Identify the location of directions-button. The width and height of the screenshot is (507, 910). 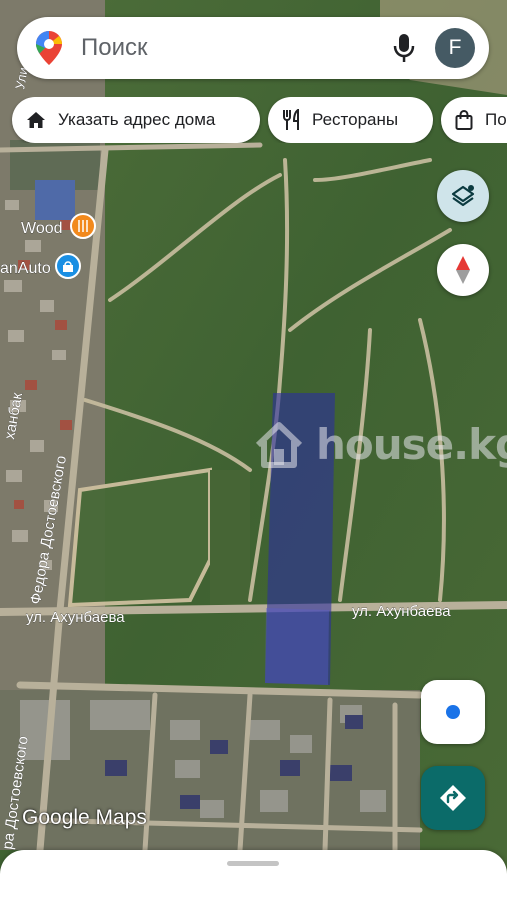
(453, 798).